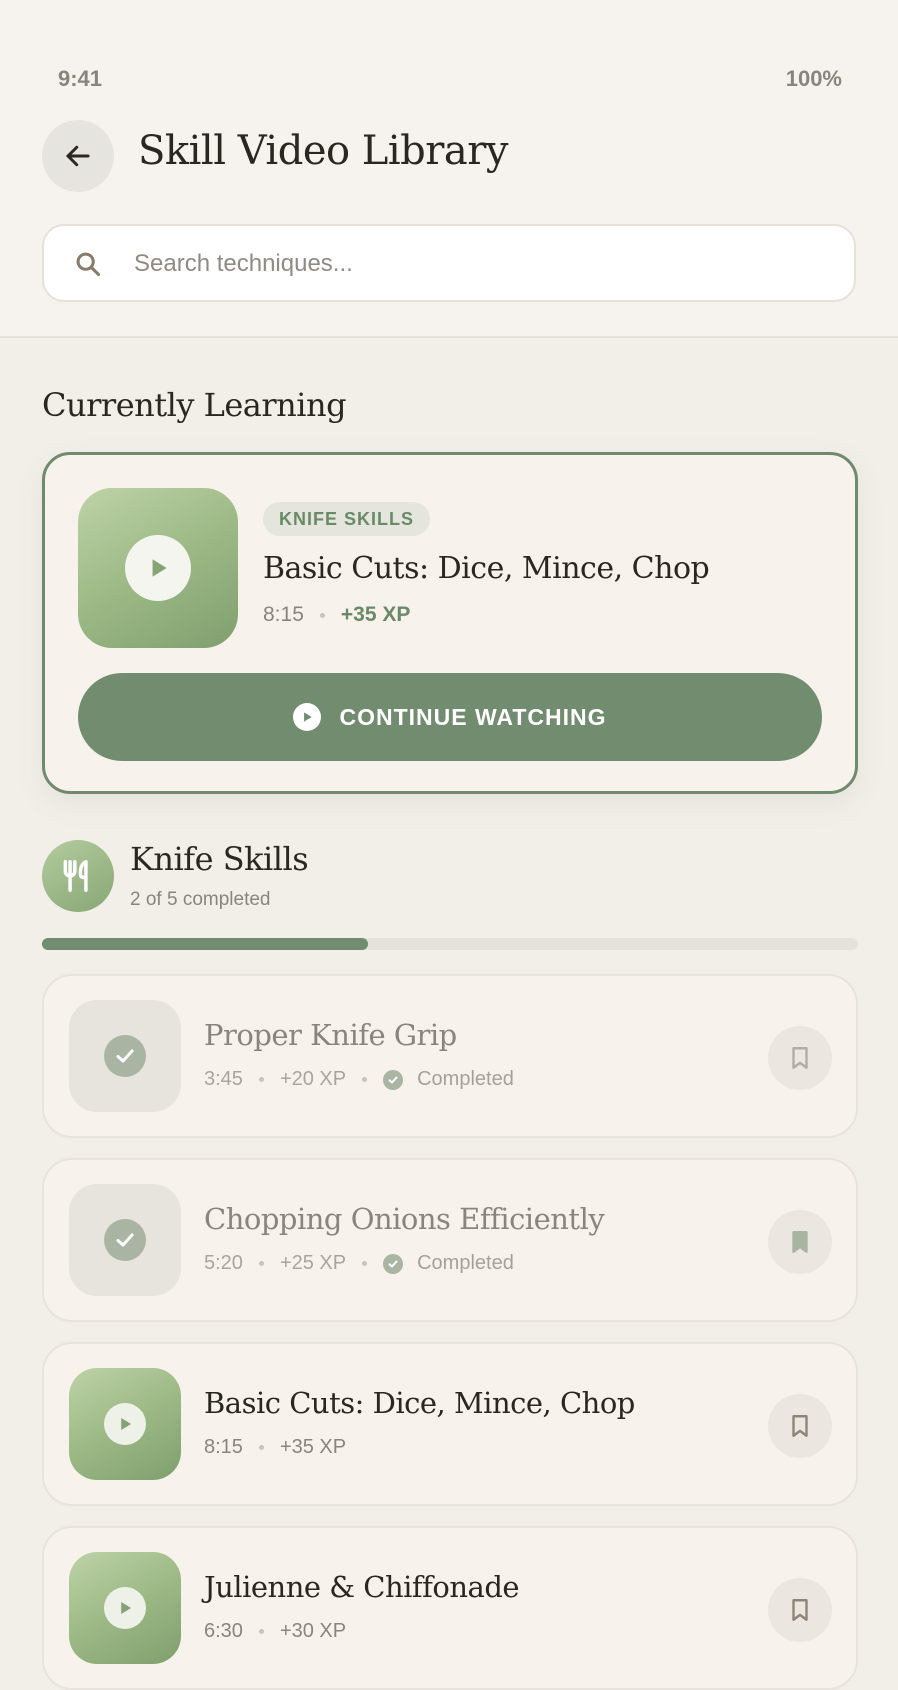 This screenshot has width=898, height=1690. What do you see at coordinates (219, 859) in the screenshot?
I see `category-title: Knife Skills` at bounding box center [219, 859].